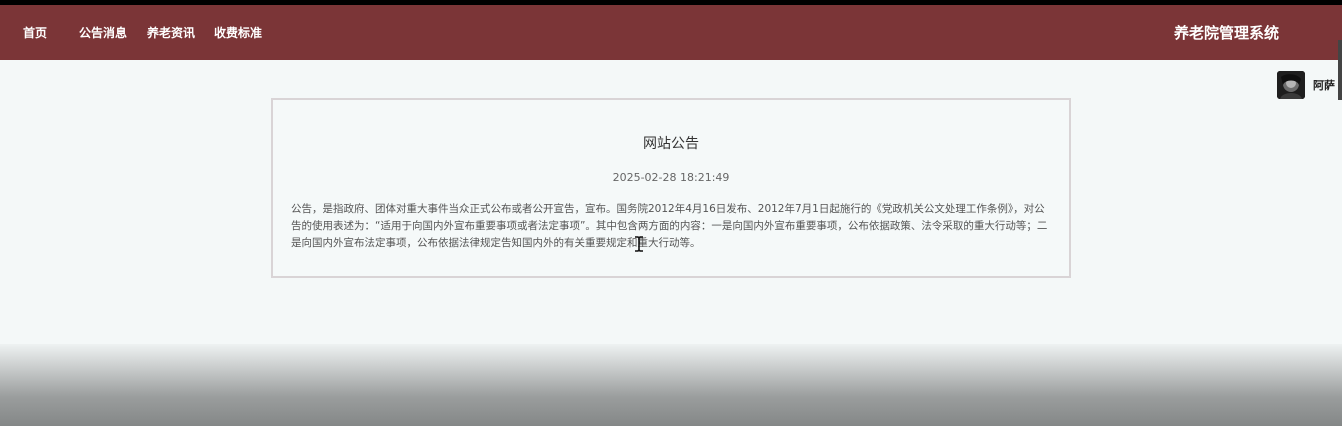 The width and height of the screenshot is (1342, 426). What do you see at coordinates (238, 32) in the screenshot?
I see `nav-item-fees: 收费标准` at bounding box center [238, 32].